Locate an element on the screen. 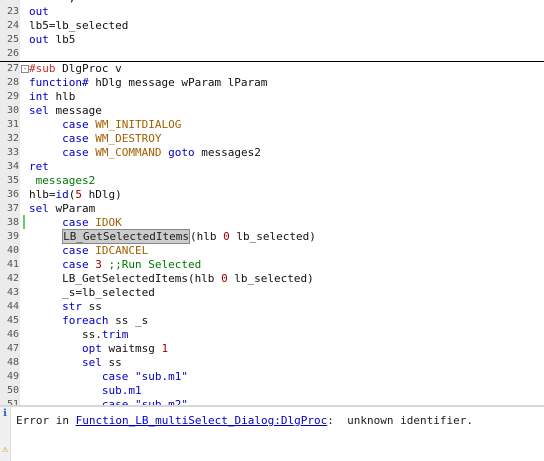 The width and height of the screenshot is (544, 461). code-line: 27- #sub DlgProc v is located at coordinates (272, 68).